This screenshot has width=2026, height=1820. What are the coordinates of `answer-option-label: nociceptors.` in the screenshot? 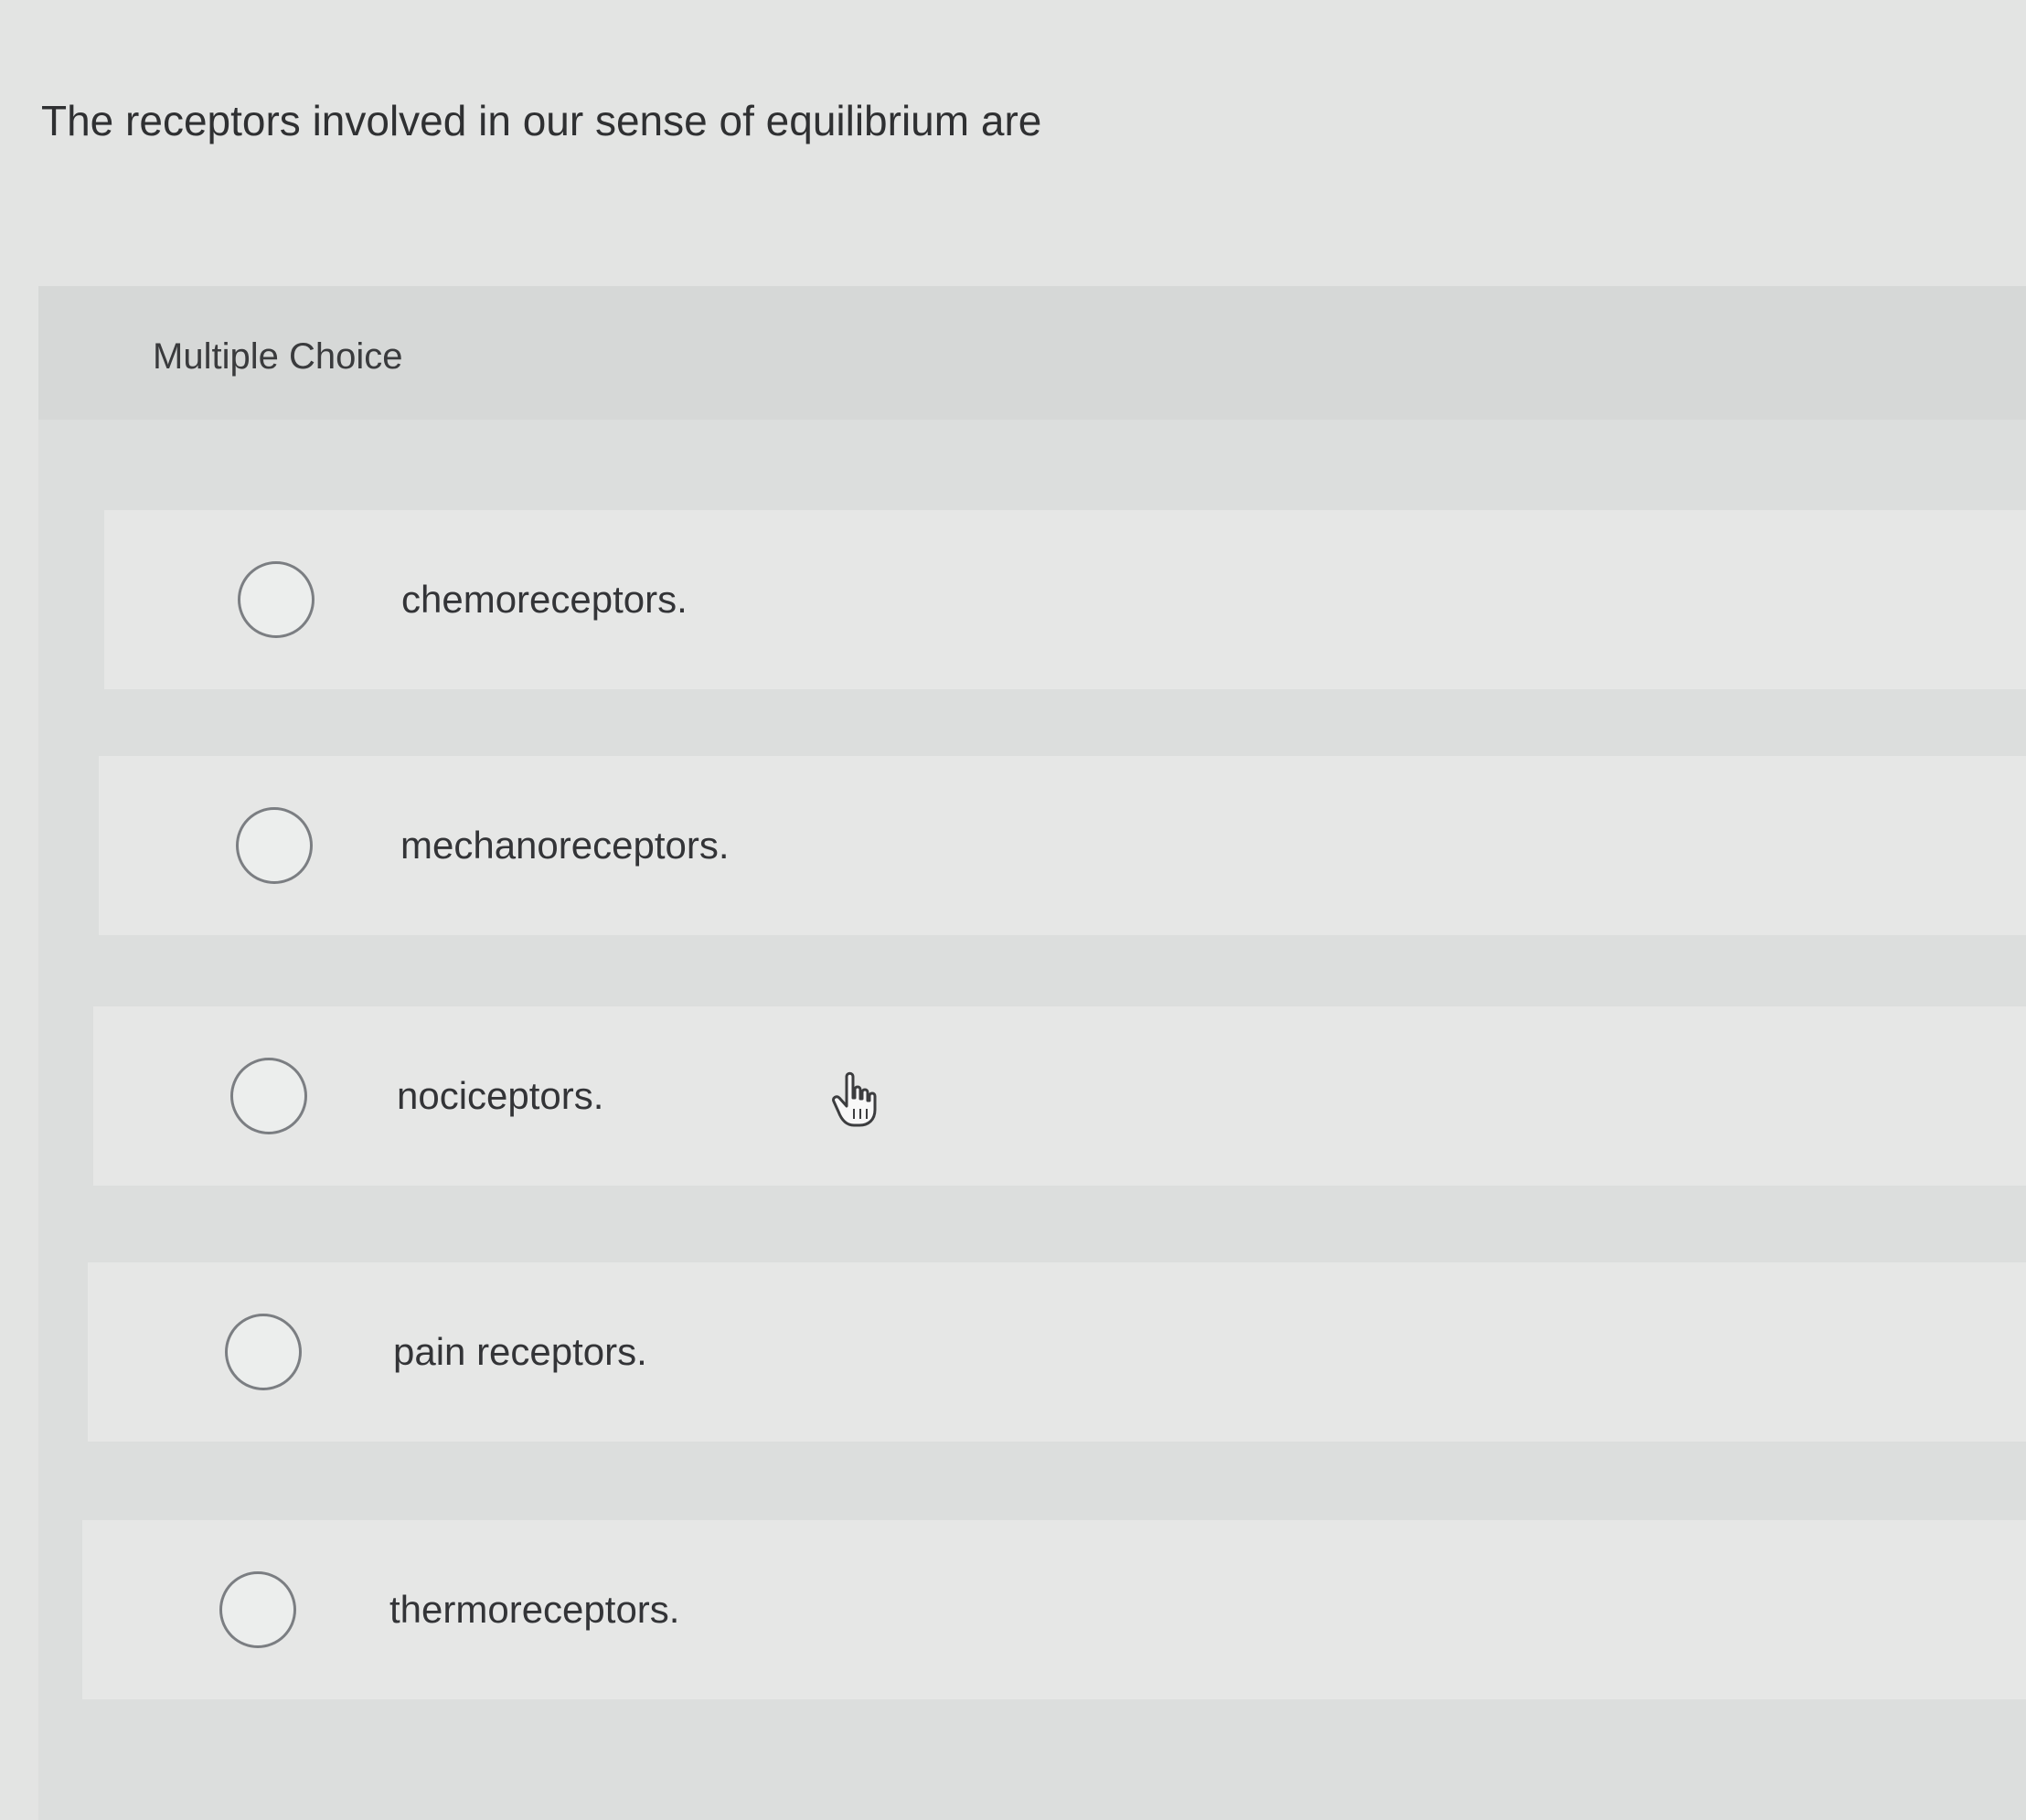 It's located at (500, 1096).